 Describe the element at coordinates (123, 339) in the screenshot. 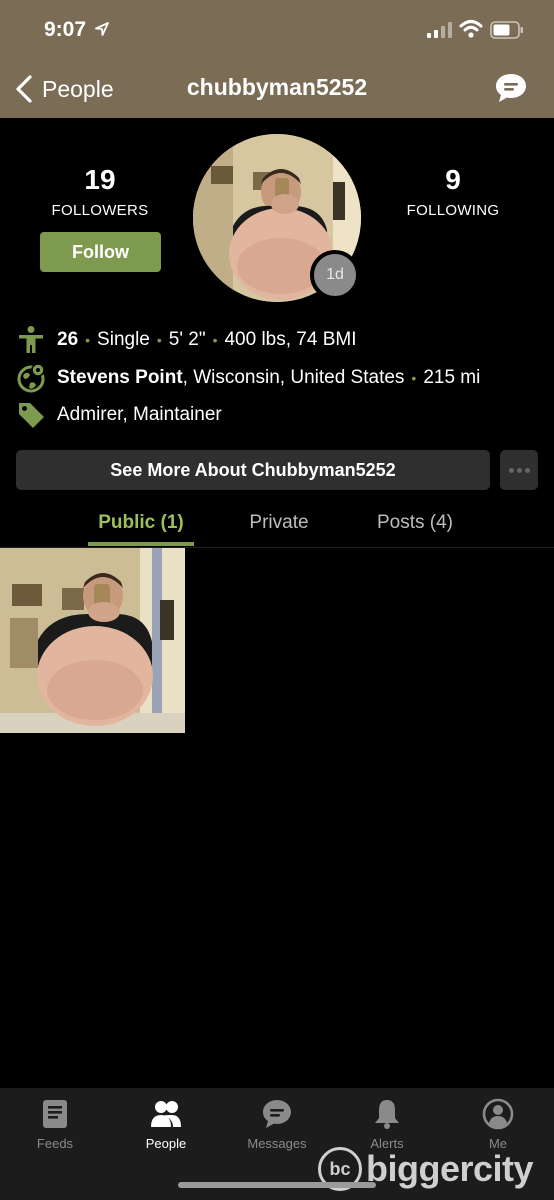

I see `relationship-status: Single` at that location.